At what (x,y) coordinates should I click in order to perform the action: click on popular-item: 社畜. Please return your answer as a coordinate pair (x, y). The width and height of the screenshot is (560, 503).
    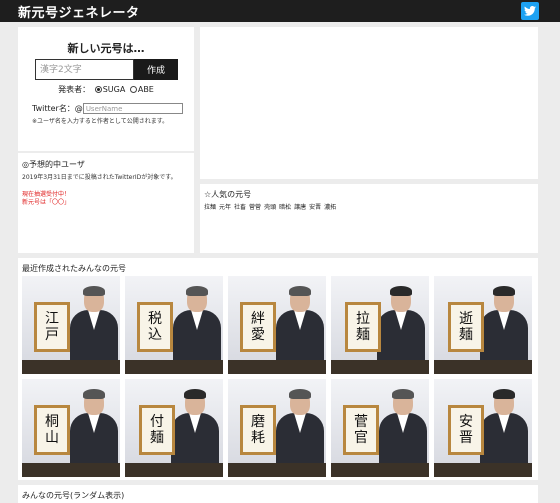
    Looking at the image, I should click on (240, 206).